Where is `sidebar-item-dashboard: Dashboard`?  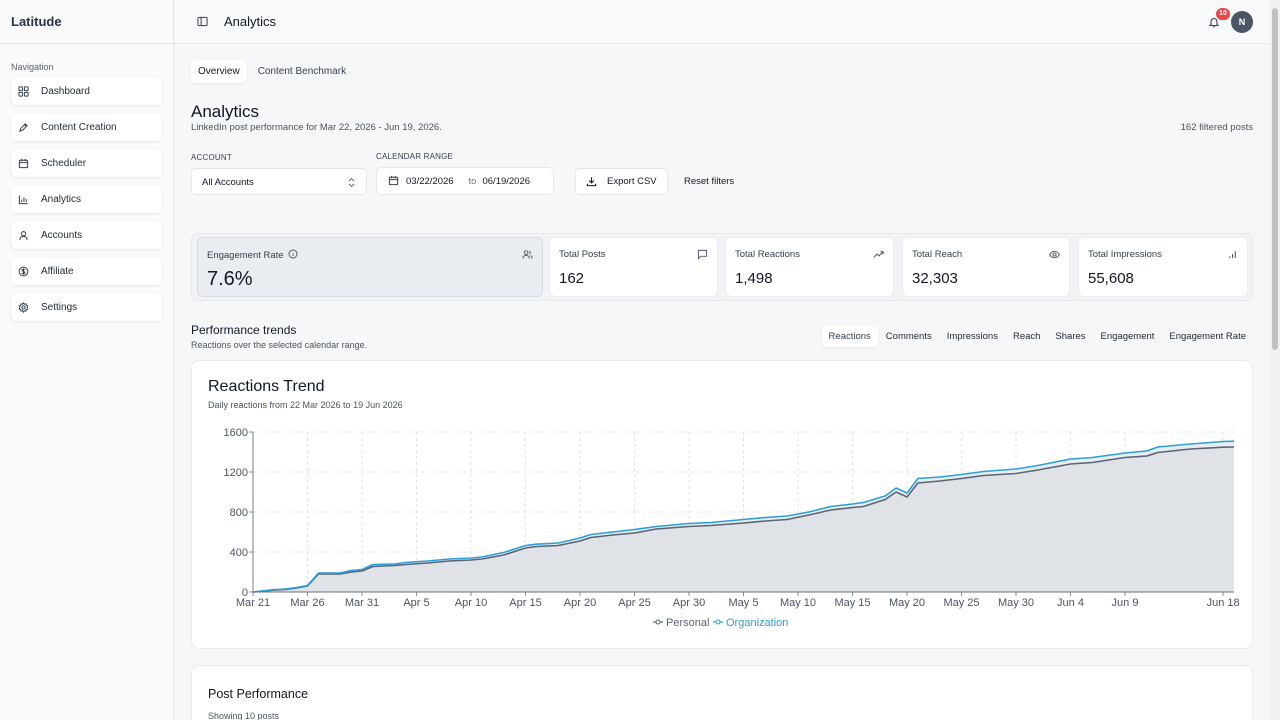
sidebar-item-dashboard: Dashboard is located at coordinates (86, 91).